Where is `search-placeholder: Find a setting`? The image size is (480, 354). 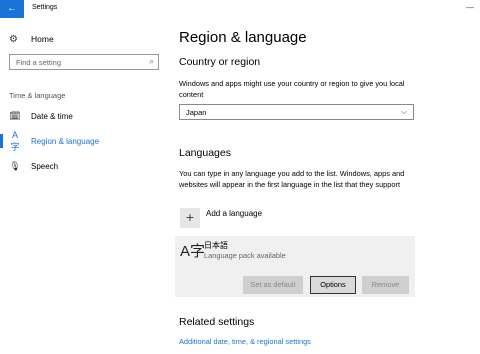
search-placeholder: Find a setting is located at coordinates (39, 62).